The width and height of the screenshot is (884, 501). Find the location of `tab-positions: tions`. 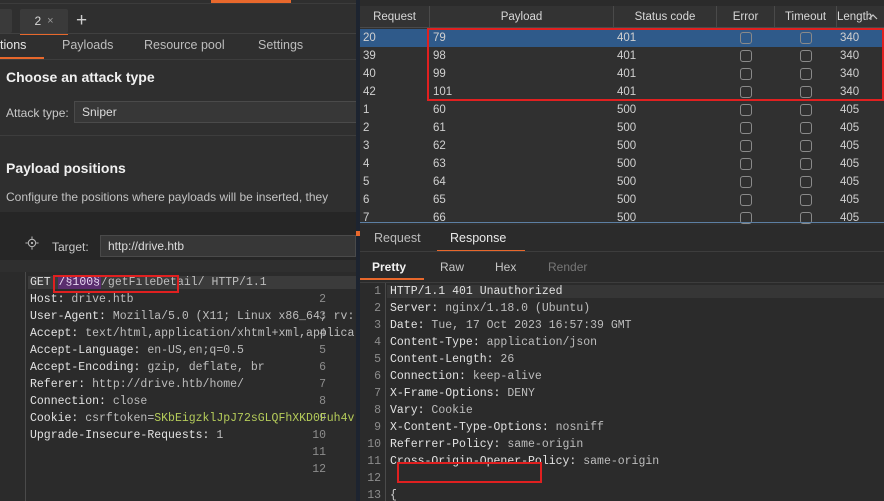

tab-positions: tions is located at coordinates (13, 45).